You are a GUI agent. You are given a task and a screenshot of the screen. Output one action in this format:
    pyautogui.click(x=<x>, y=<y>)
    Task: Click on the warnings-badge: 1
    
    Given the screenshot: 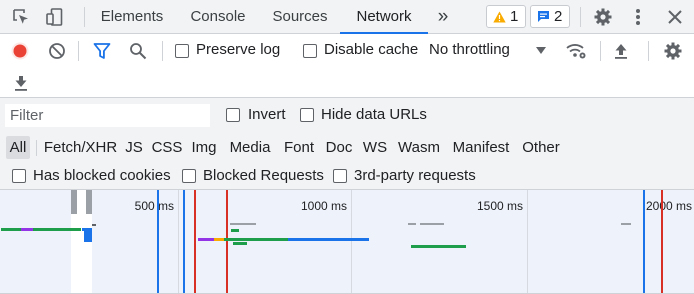 What is the action you would take?
    pyautogui.click(x=506, y=16)
    